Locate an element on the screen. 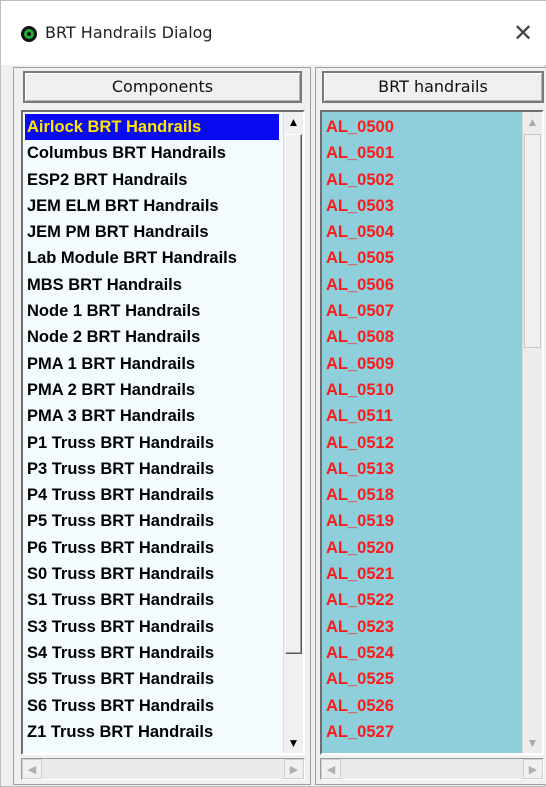  list-item-selected: Airlock BRT Handrails is located at coordinates (152, 127).